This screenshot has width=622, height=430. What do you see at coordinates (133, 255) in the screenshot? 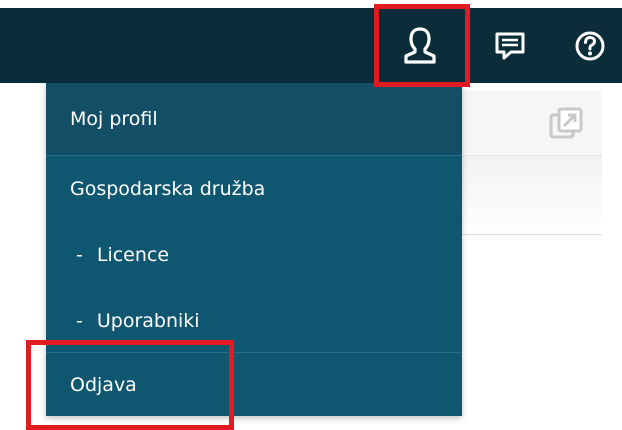
I see `menu-item-label: Licence` at bounding box center [133, 255].